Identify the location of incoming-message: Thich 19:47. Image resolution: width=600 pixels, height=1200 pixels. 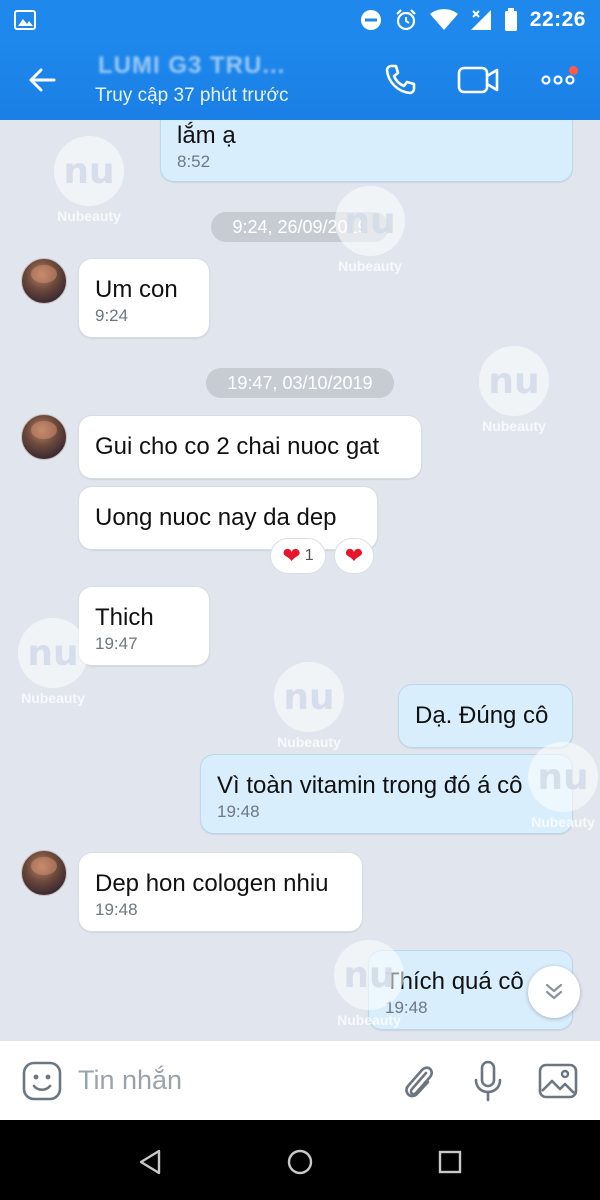
(144, 626).